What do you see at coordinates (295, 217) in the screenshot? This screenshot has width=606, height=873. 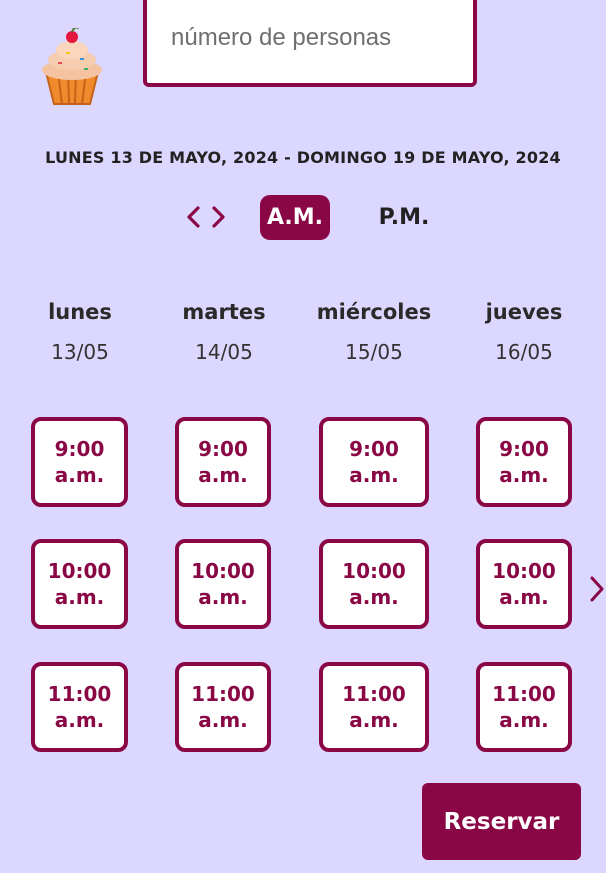 I see `am-button: A.M.` at bounding box center [295, 217].